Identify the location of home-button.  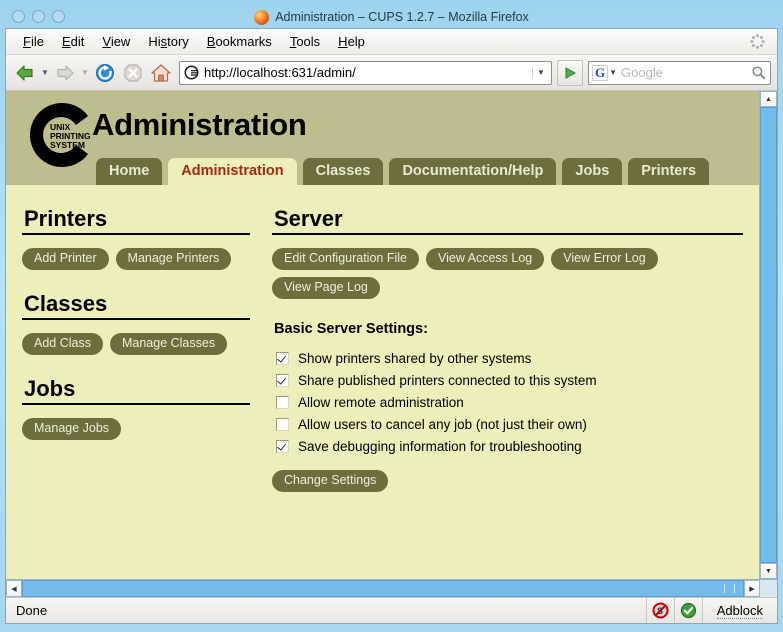
(161, 73).